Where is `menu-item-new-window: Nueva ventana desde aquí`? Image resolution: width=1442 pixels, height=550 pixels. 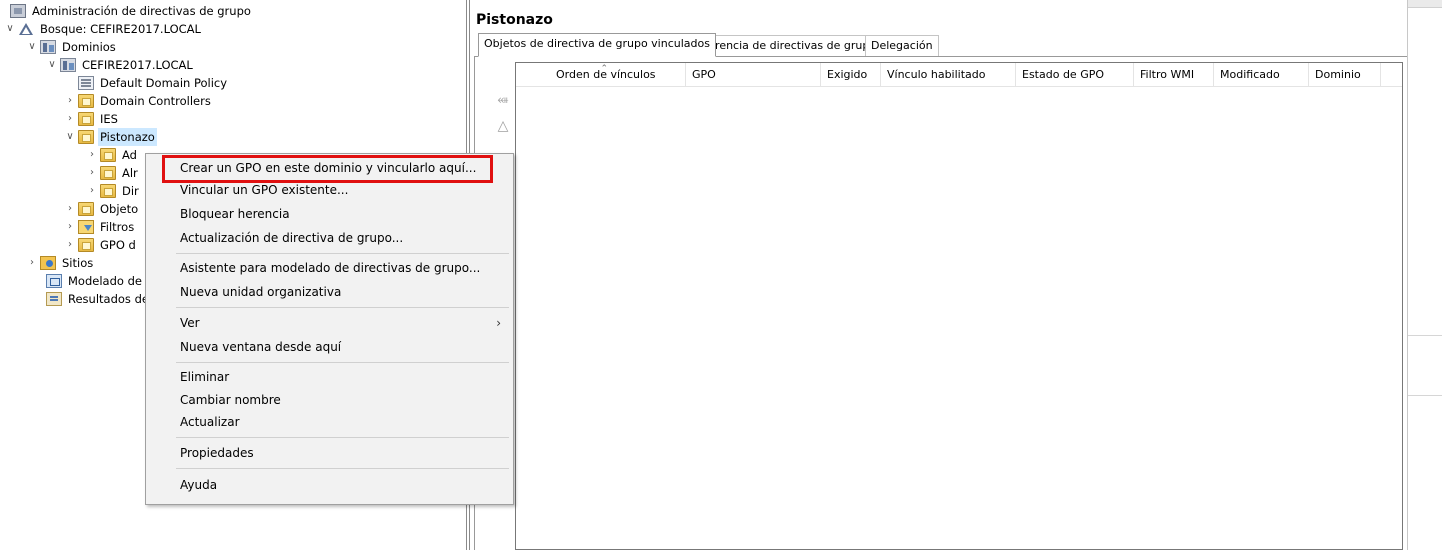 menu-item-new-window: Nueva ventana desde aquí is located at coordinates (329, 347).